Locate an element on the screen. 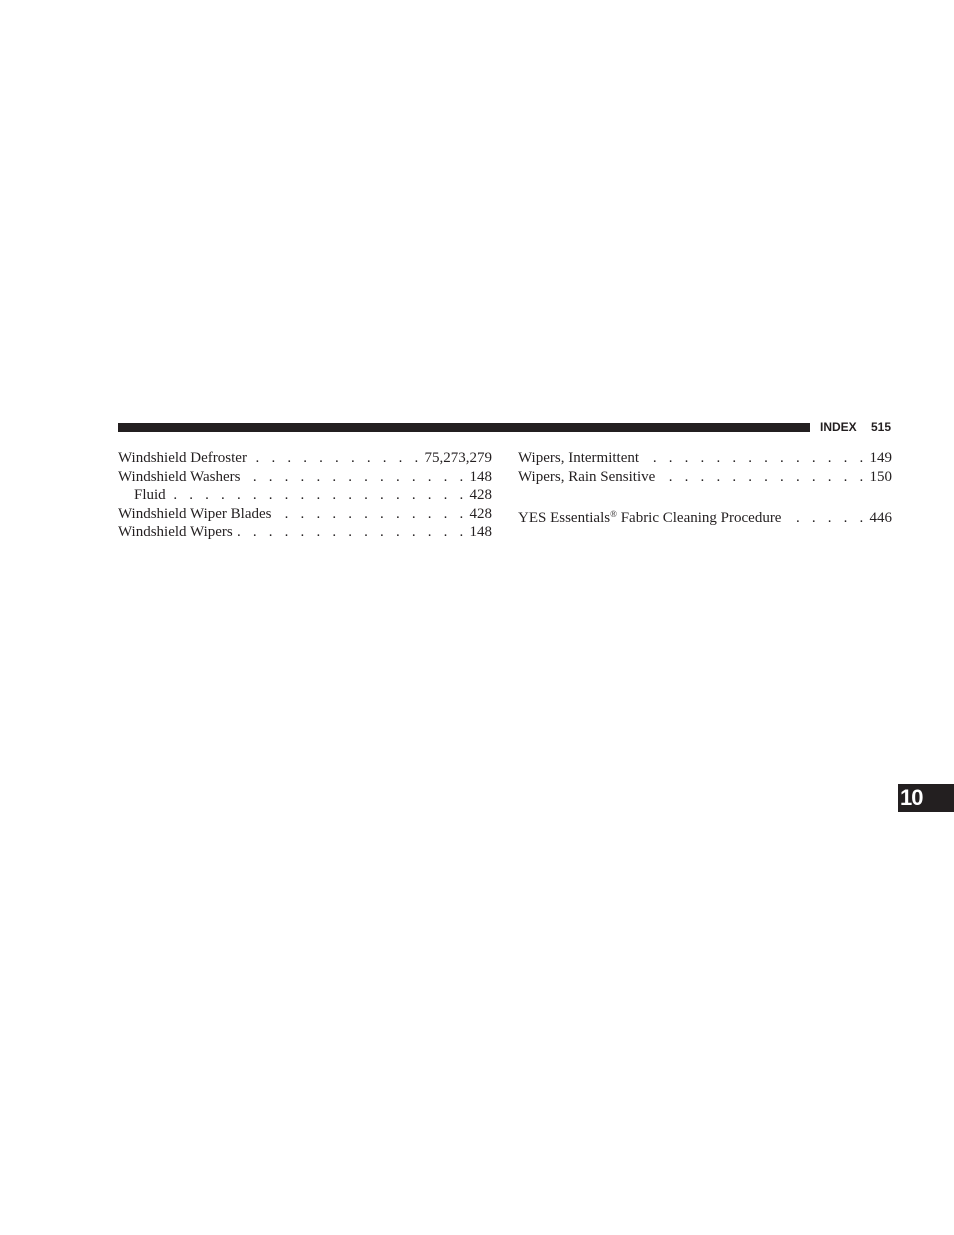  index-term: Wipers, Rain Sensitive is located at coordinates (587, 476).